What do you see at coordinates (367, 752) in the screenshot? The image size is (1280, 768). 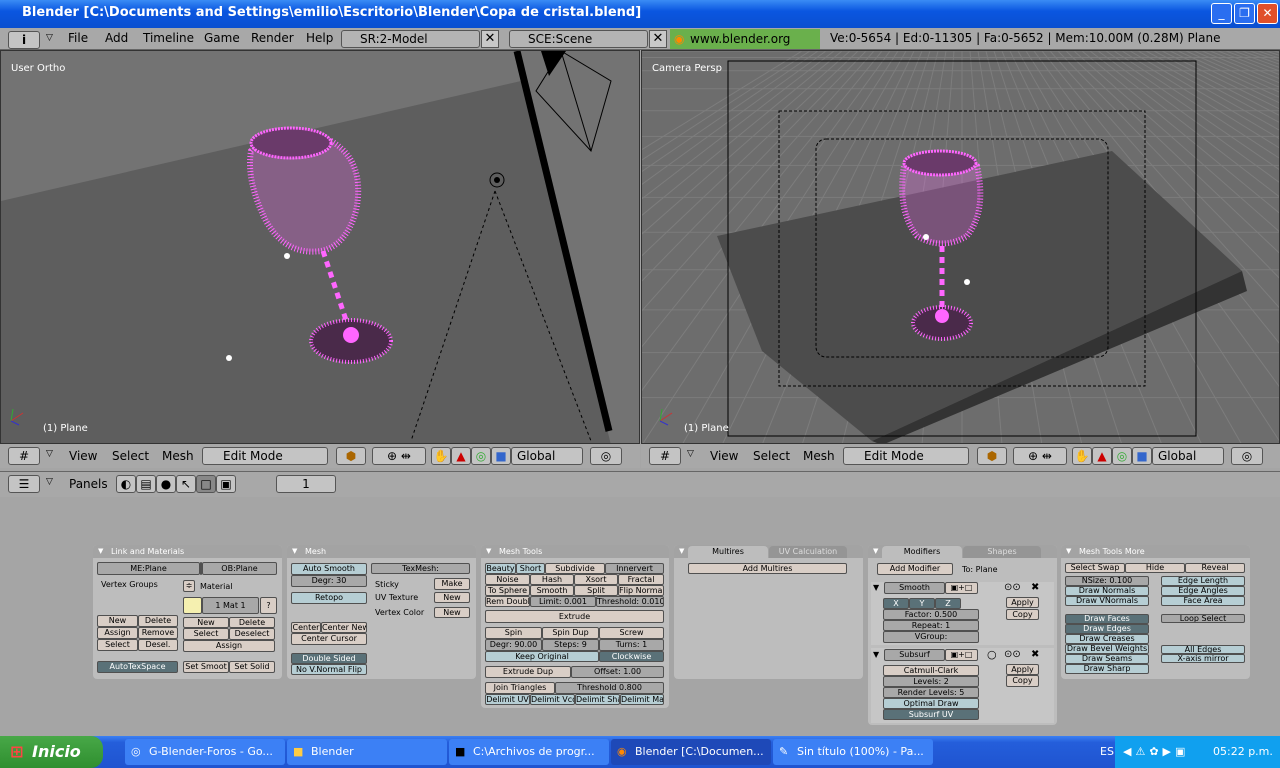 I see `task-folder: ■ Blender` at bounding box center [367, 752].